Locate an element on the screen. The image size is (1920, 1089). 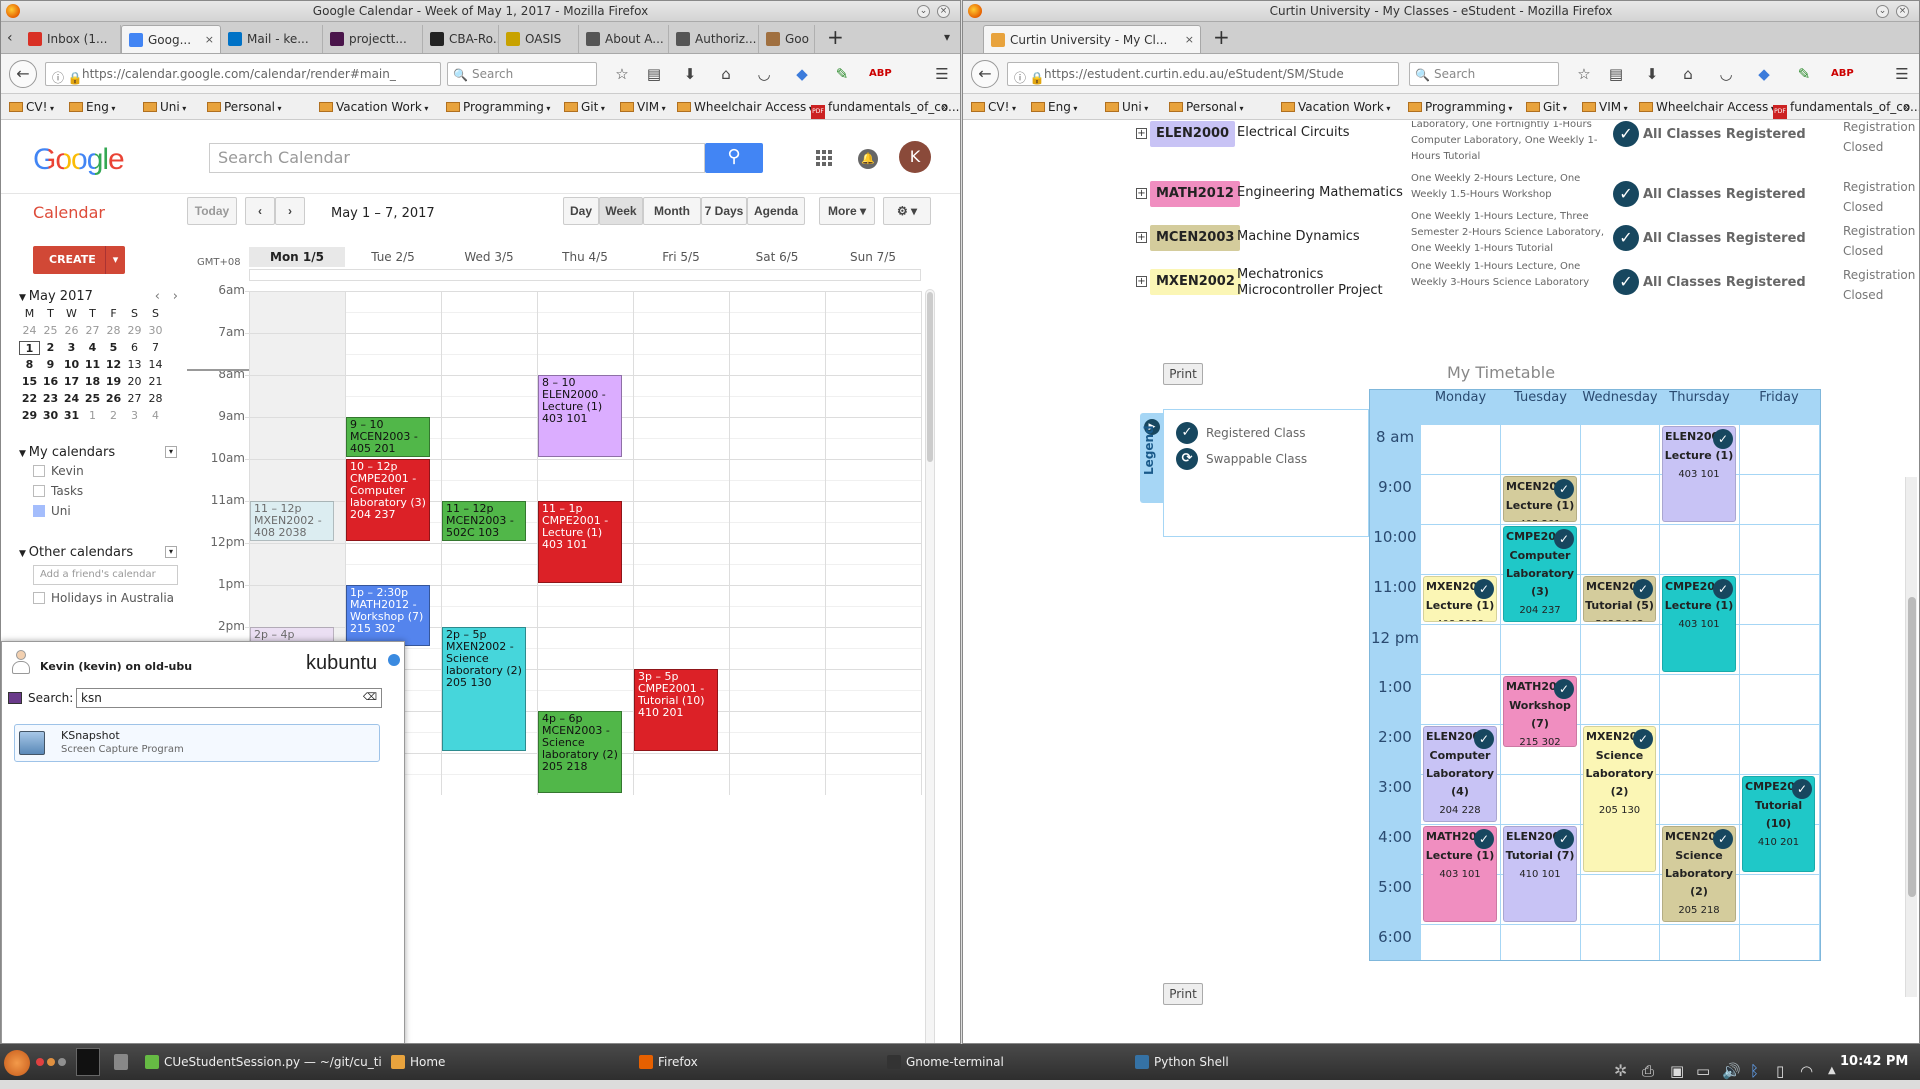
mini-day: 19 is located at coordinates (113, 382).